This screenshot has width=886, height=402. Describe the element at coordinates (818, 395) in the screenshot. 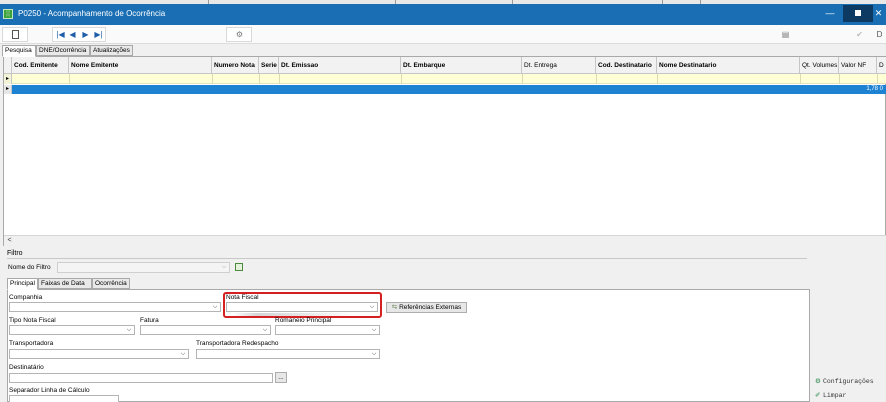

I see `limpar-icon: ✐` at that location.